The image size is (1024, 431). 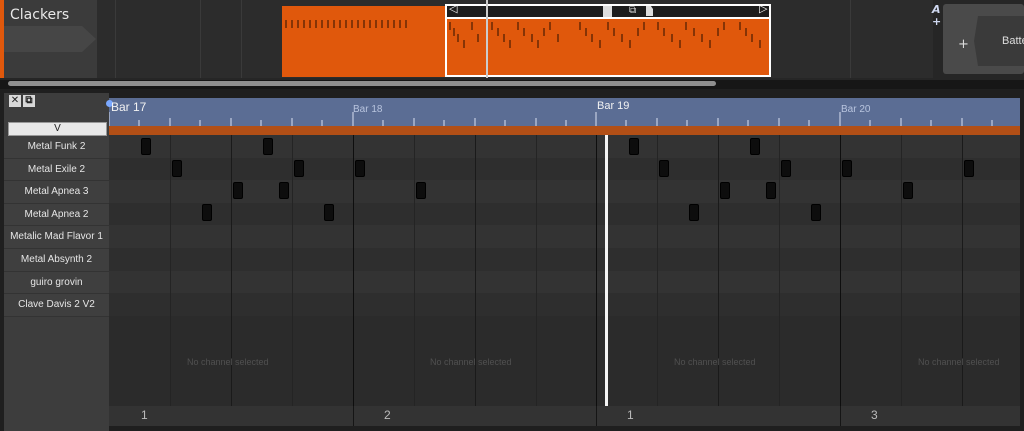 What do you see at coordinates (57, 129) in the screenshot?
I see `velocity-selector: V` at bounding box center [57, 129].